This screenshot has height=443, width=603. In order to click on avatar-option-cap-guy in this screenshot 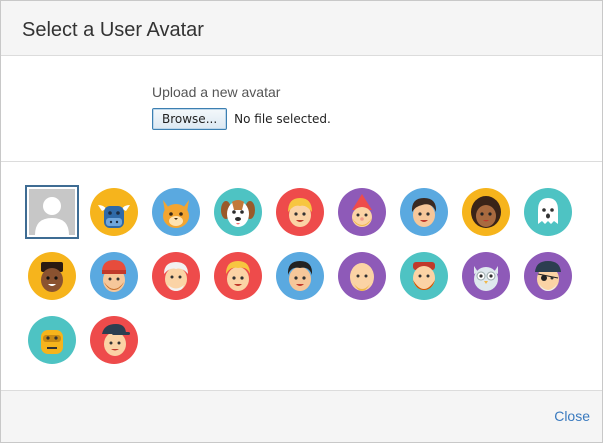, I will do `click(114, 340)`.